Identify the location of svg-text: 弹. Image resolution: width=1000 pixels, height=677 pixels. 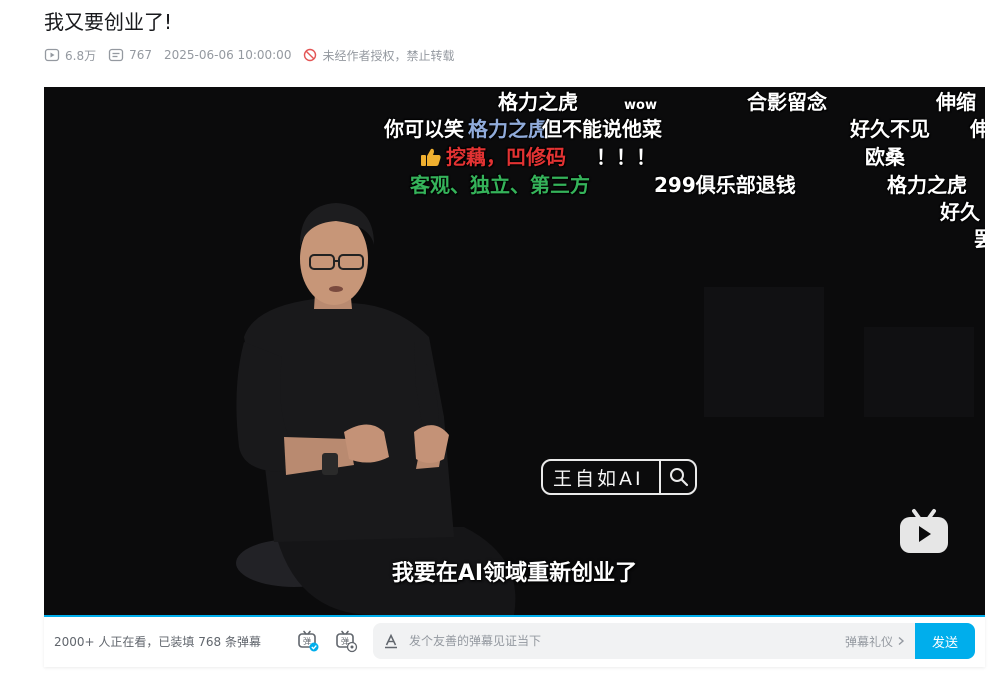
(307, 641).